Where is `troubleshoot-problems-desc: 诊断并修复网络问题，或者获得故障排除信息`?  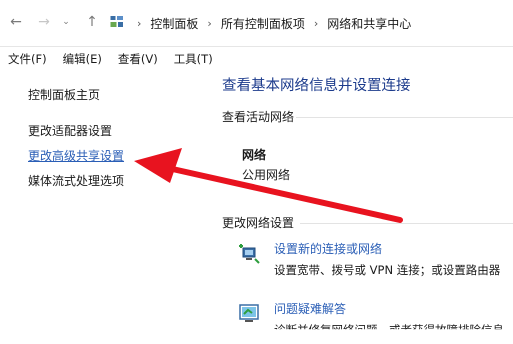 troubleshoot-problems-desc: 诊断并修复网络问题，或者获得故障排除信息 is located at coordinates (389, 330).